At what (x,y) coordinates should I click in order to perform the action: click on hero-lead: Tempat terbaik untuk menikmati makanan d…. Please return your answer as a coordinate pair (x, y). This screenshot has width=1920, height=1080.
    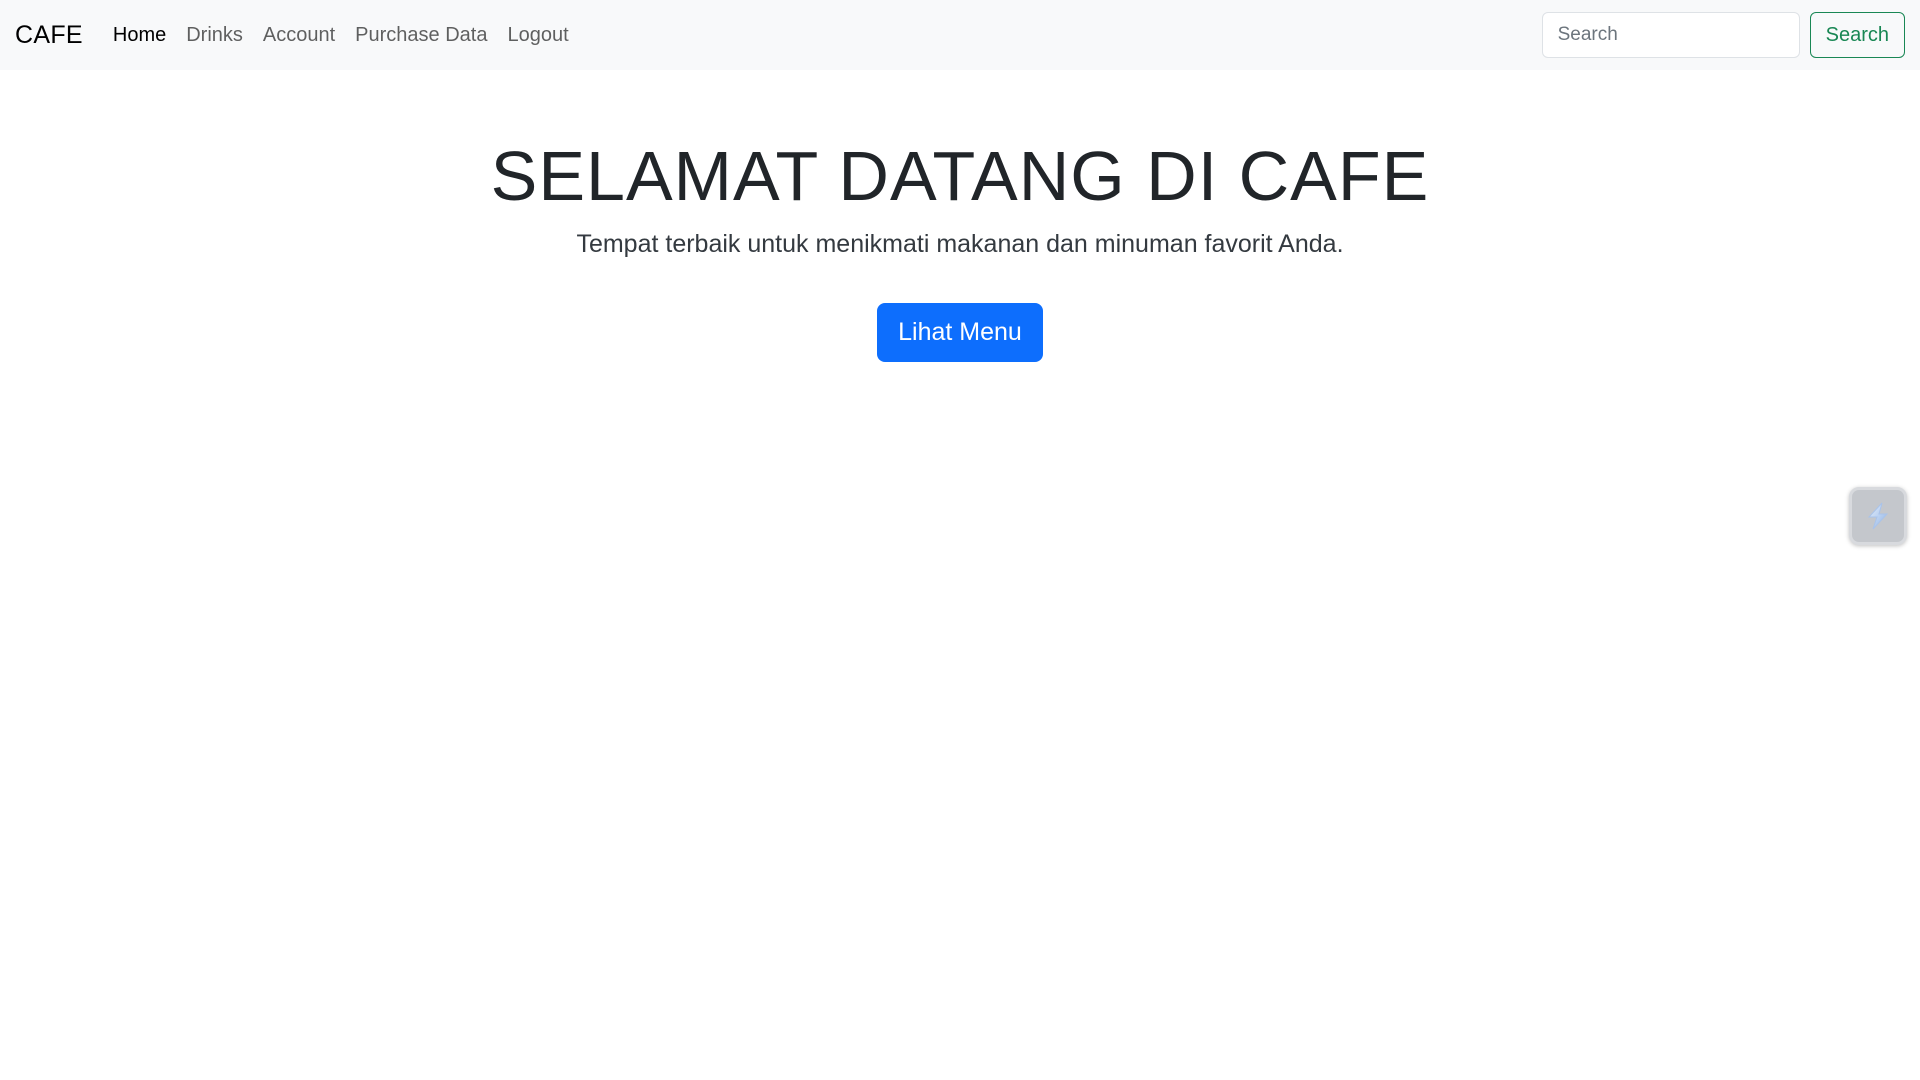
    Looking at the image, I should click on (960, 244).